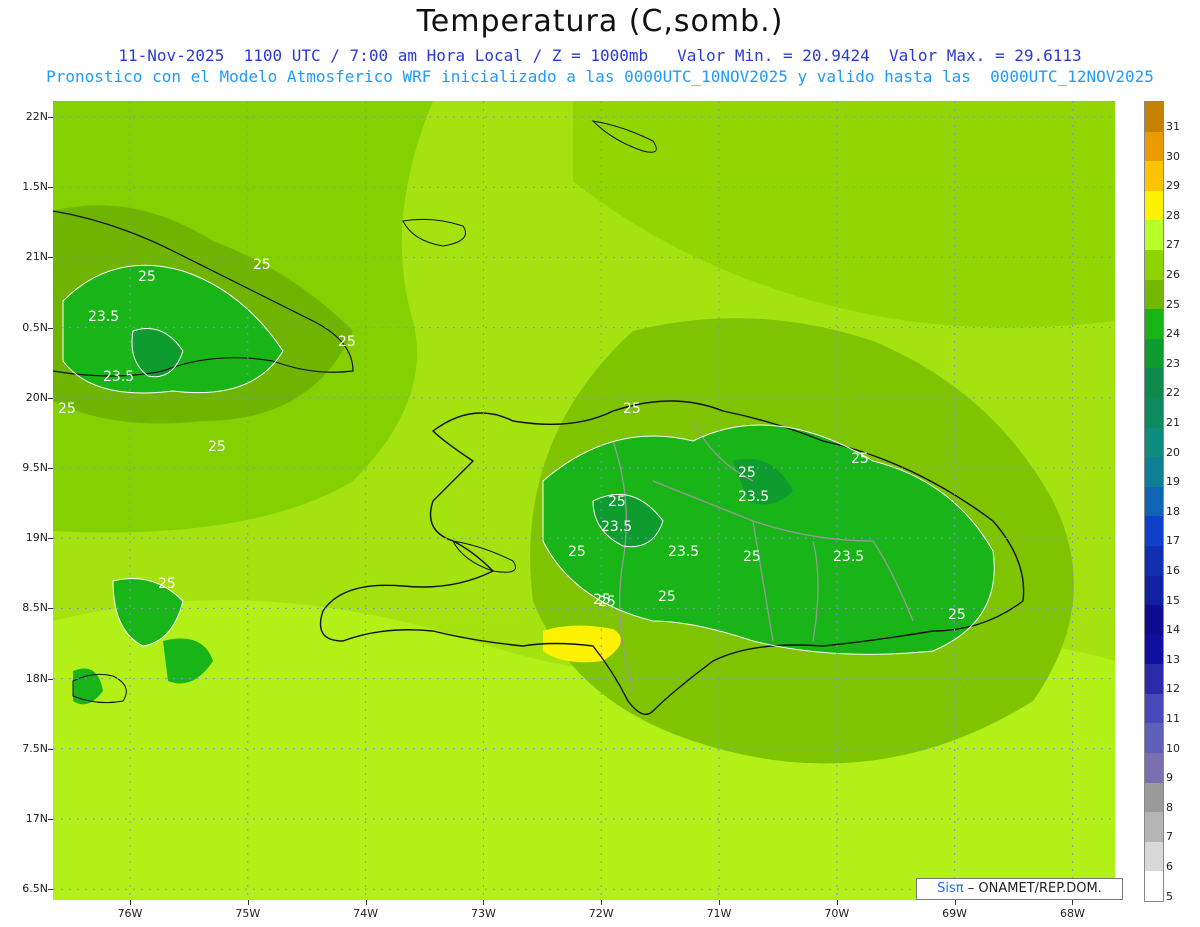  What do you see at coordinates (1034, 888) in the screenshot?
I see `credit-text: – ONAMET/REP.DOM.` at bounding box center [1034, 888].